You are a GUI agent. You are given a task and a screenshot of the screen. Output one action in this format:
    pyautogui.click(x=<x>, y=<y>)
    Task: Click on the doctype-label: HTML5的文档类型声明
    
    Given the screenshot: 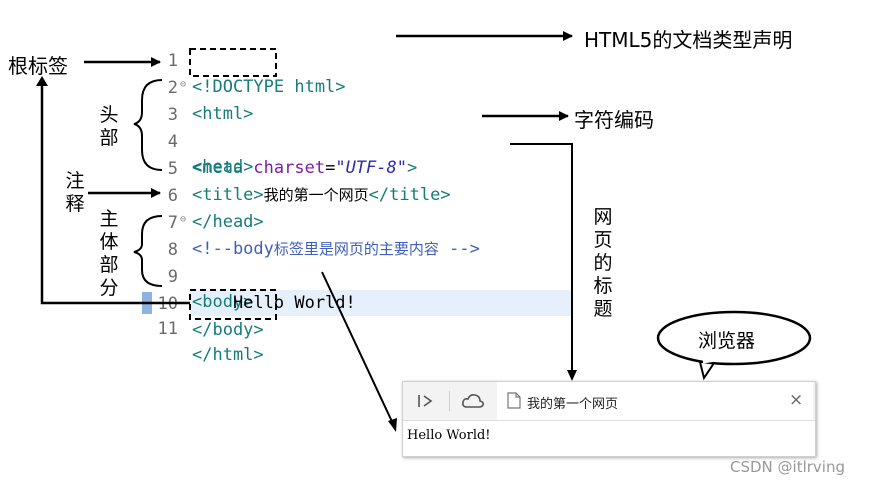 What is the action you would take?
    pyautogui.click(x=688, y=40)
    